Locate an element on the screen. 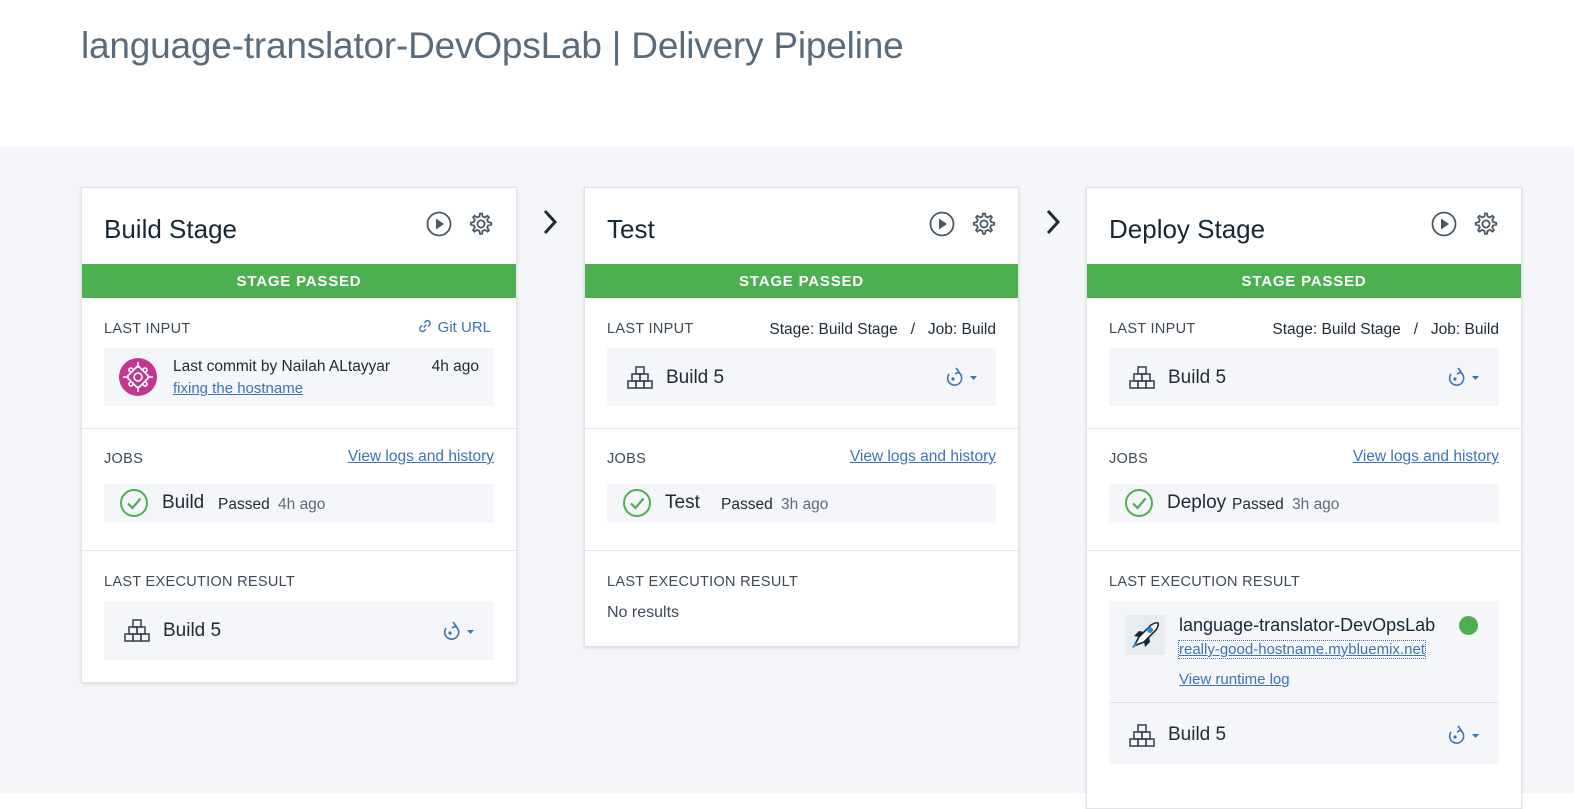  job-time: 4h ago is located at coordinates (302, 504).